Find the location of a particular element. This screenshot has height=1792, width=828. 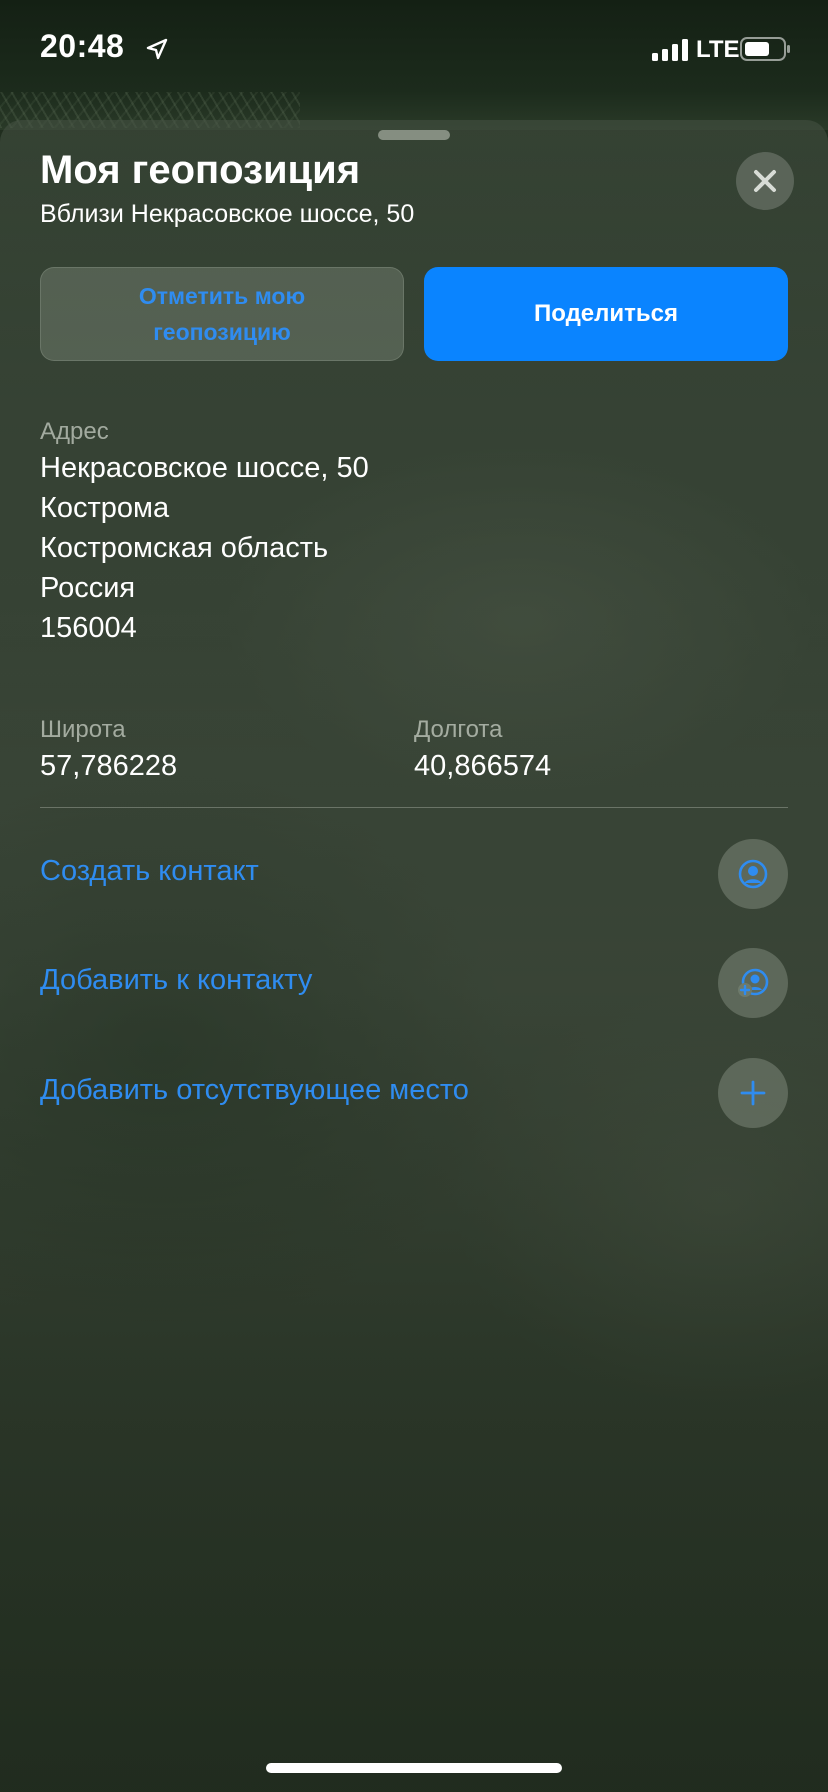

latitude-label: Широта is located at coordinates (83, 729).